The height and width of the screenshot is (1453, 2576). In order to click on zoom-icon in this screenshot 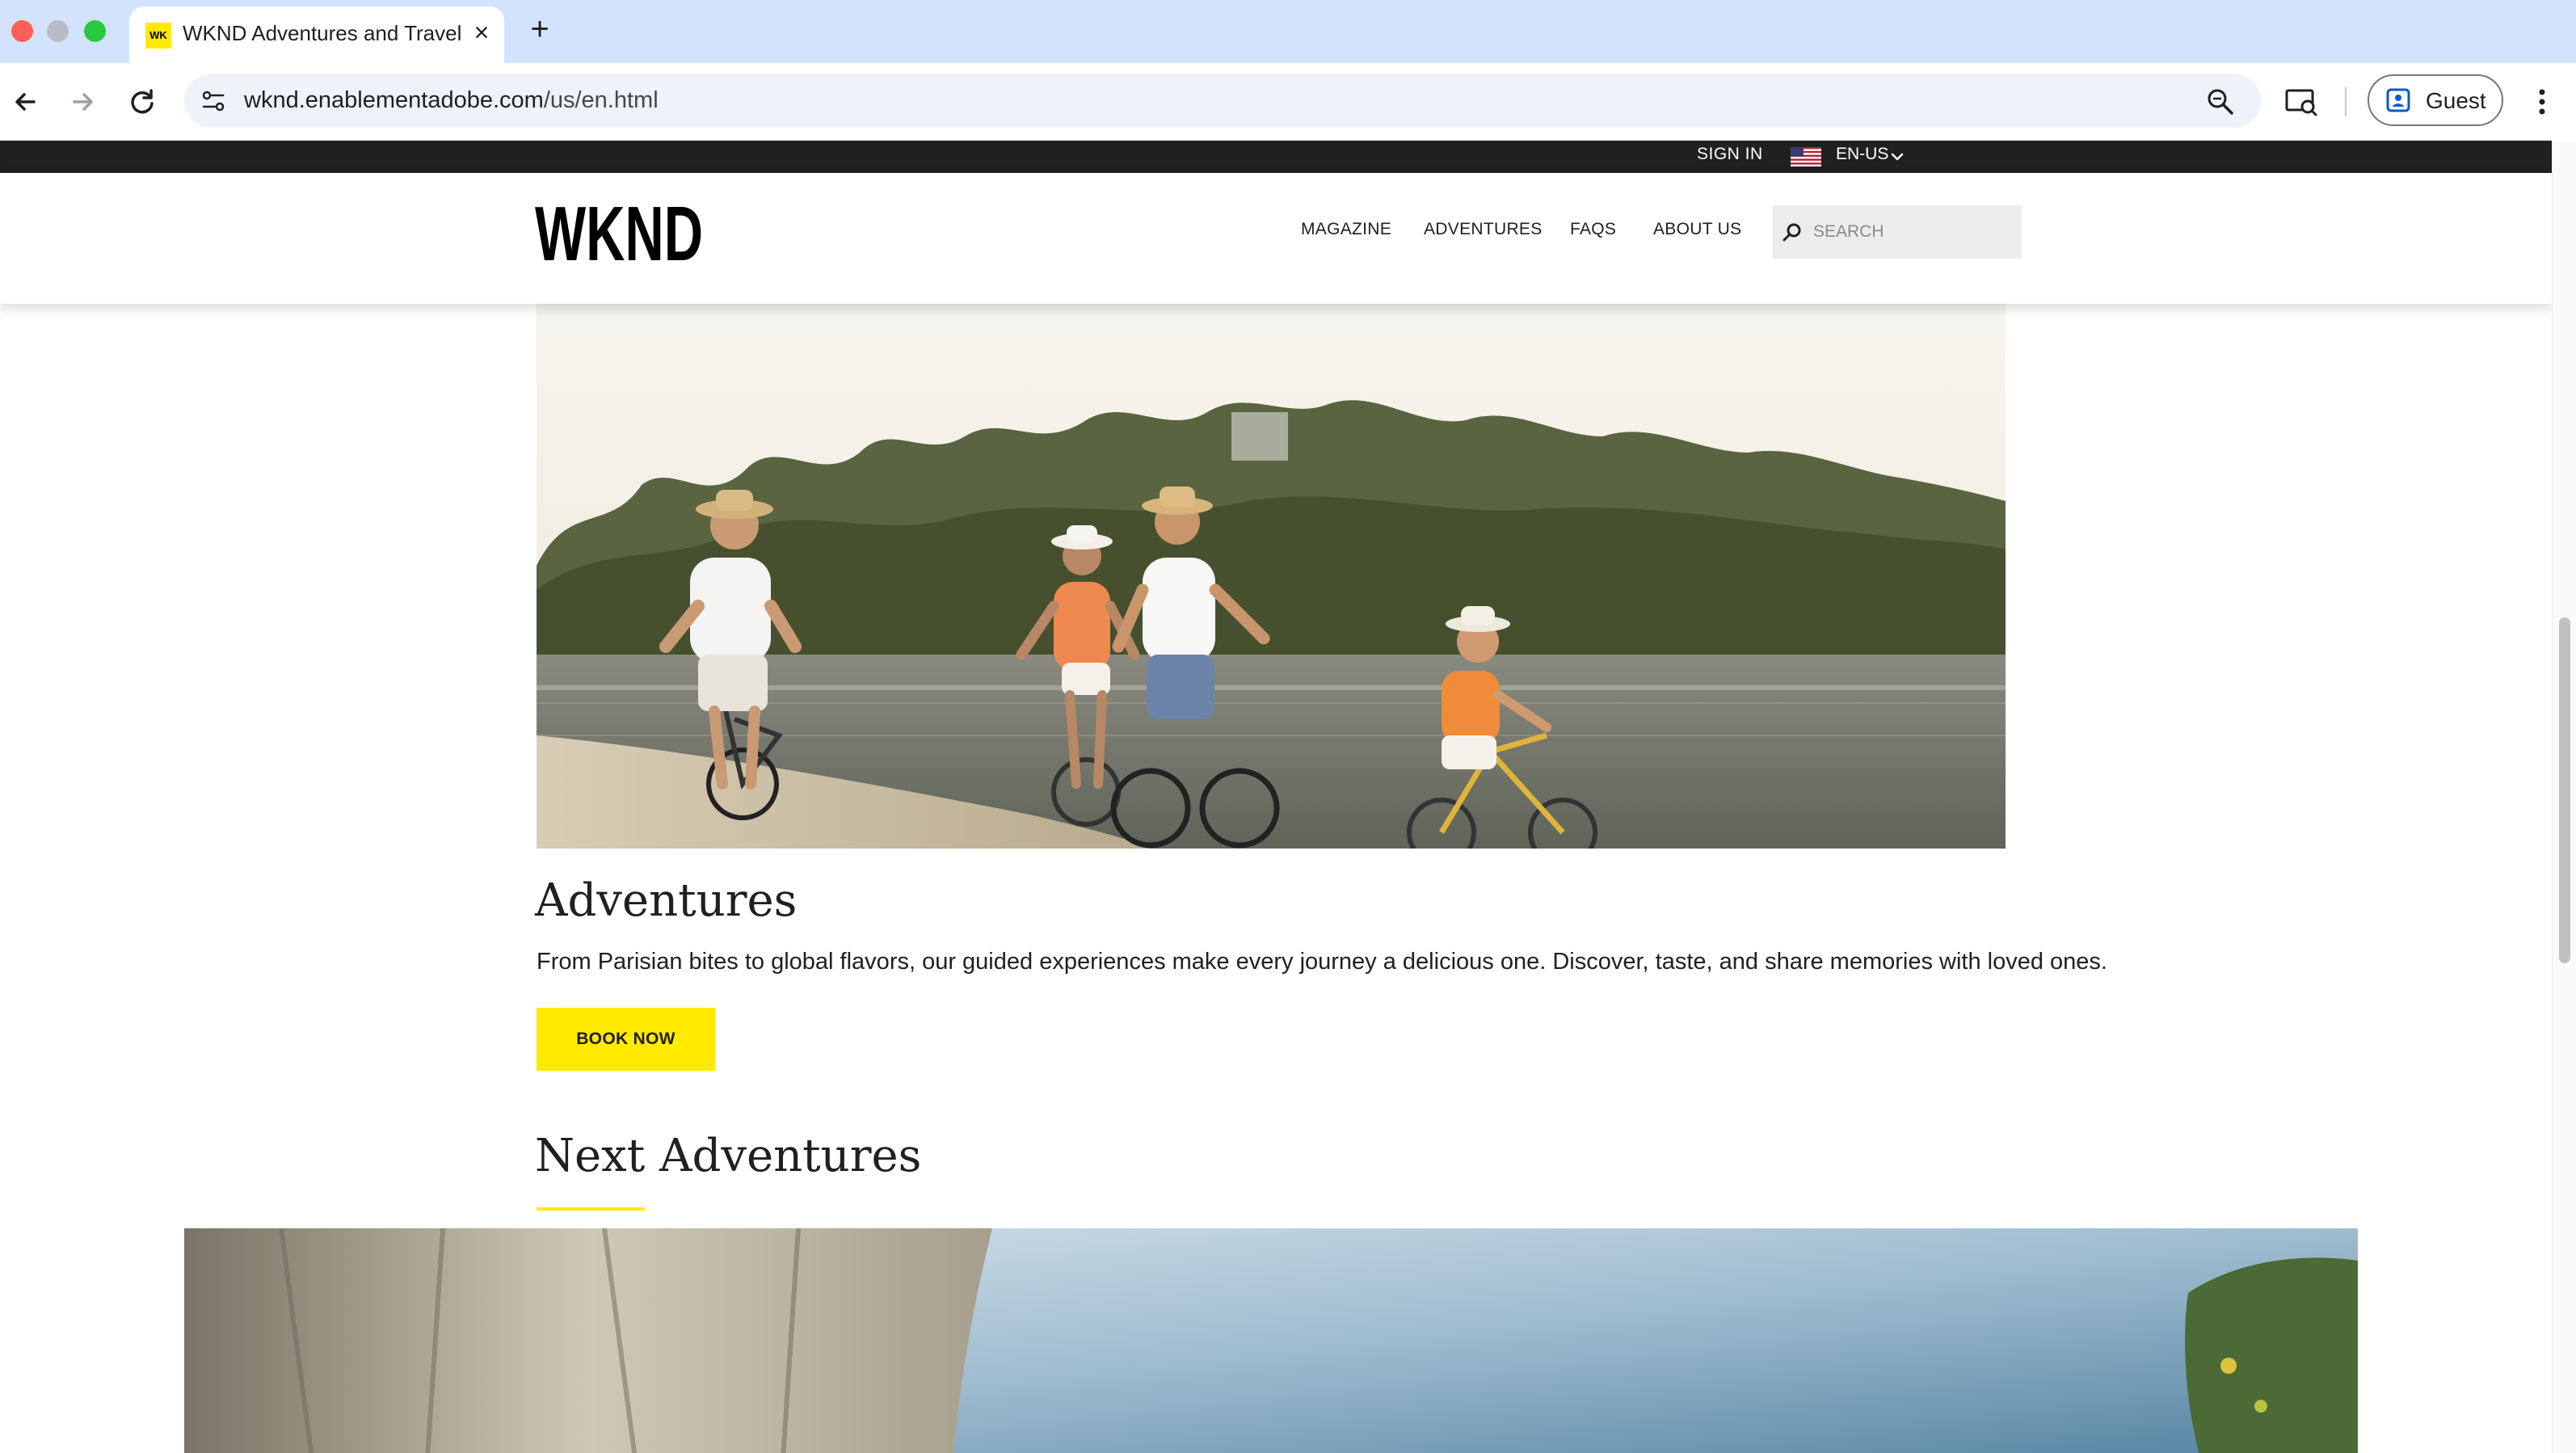, I will do `click(2220, 102)`.